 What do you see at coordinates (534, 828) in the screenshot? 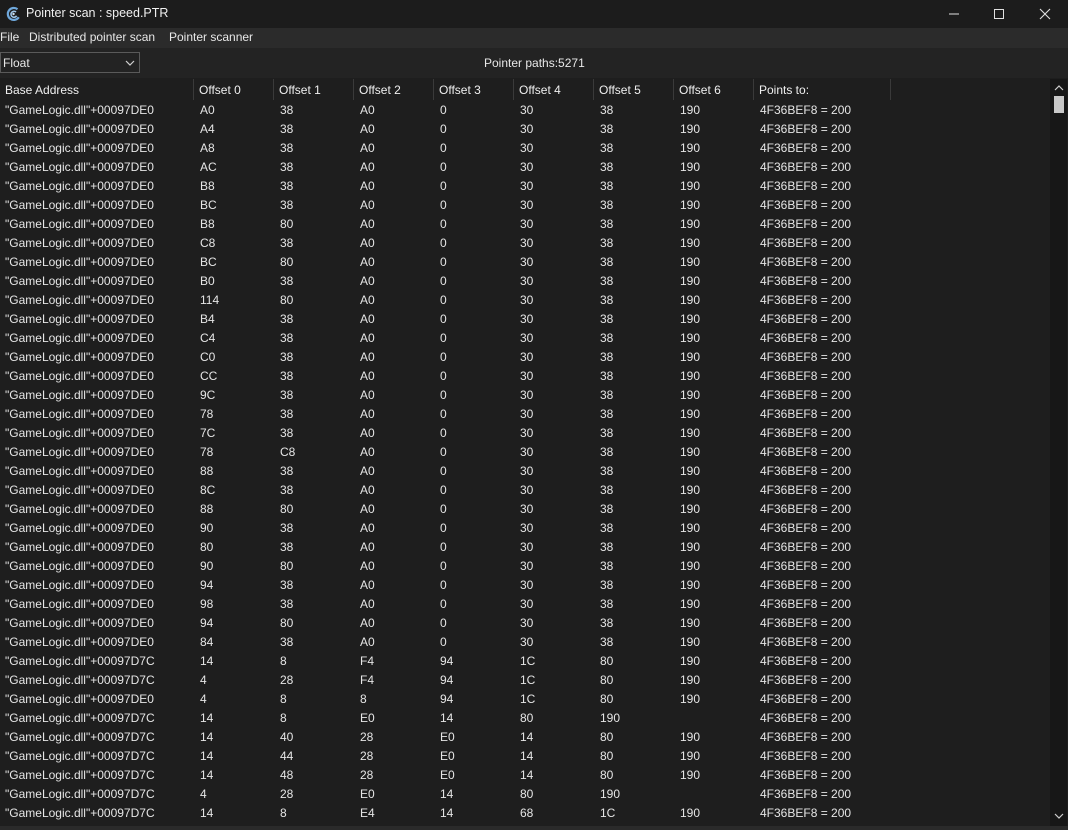
I see `window-bottom-edge` at bounding box center [534, 828].